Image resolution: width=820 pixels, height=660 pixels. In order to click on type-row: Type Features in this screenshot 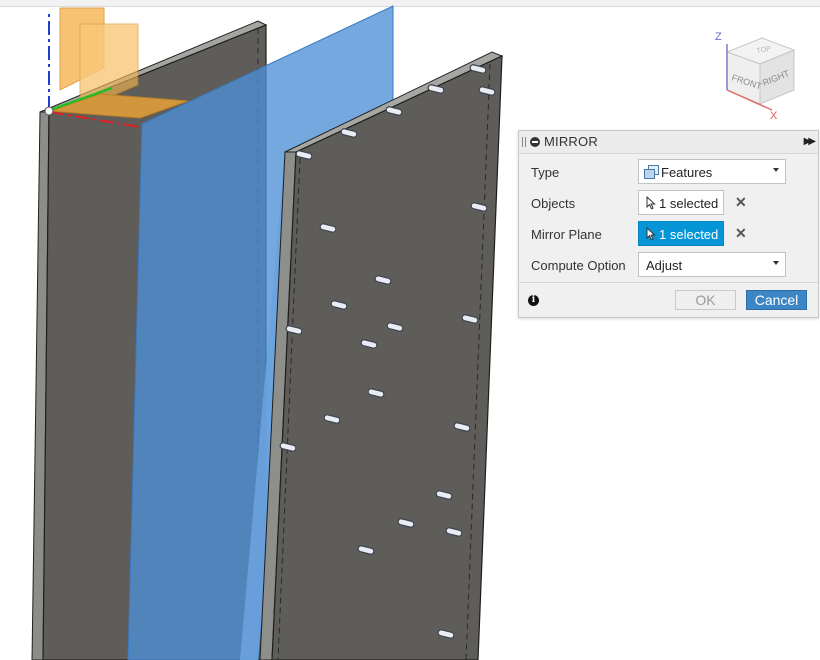, I will do `click(668, 171)`.